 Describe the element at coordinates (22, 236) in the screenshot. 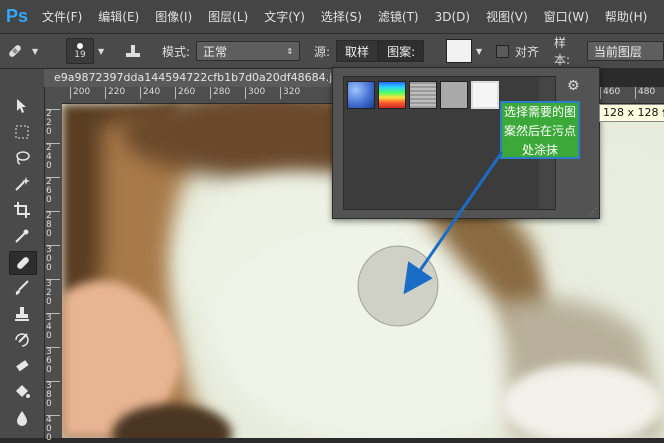

I see `eyedropper-tool-icon` at that location.